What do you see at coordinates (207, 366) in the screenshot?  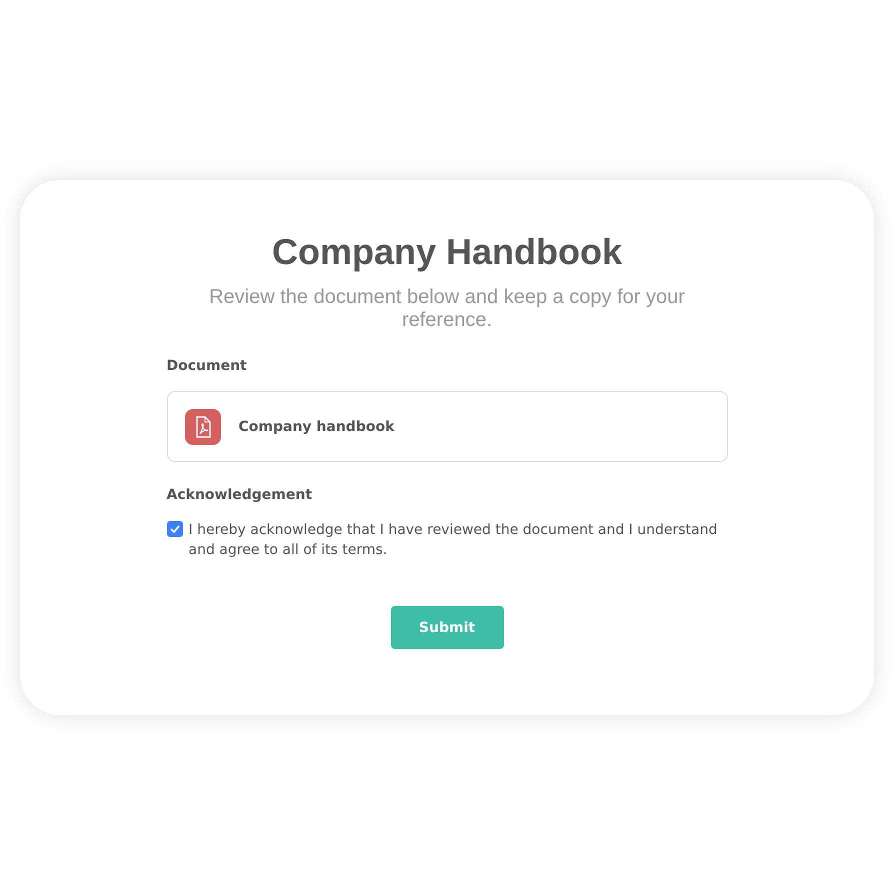 I see `section-label: Document` at bounding box center [207, 366].